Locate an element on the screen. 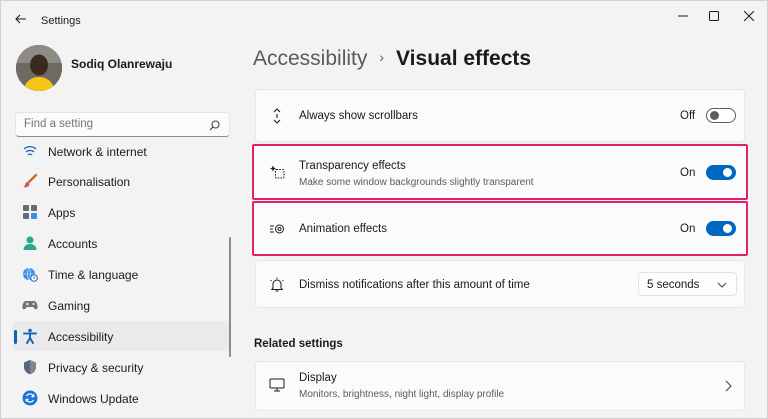  setting-title: Transparency effects is located at coordinates (352, 166).